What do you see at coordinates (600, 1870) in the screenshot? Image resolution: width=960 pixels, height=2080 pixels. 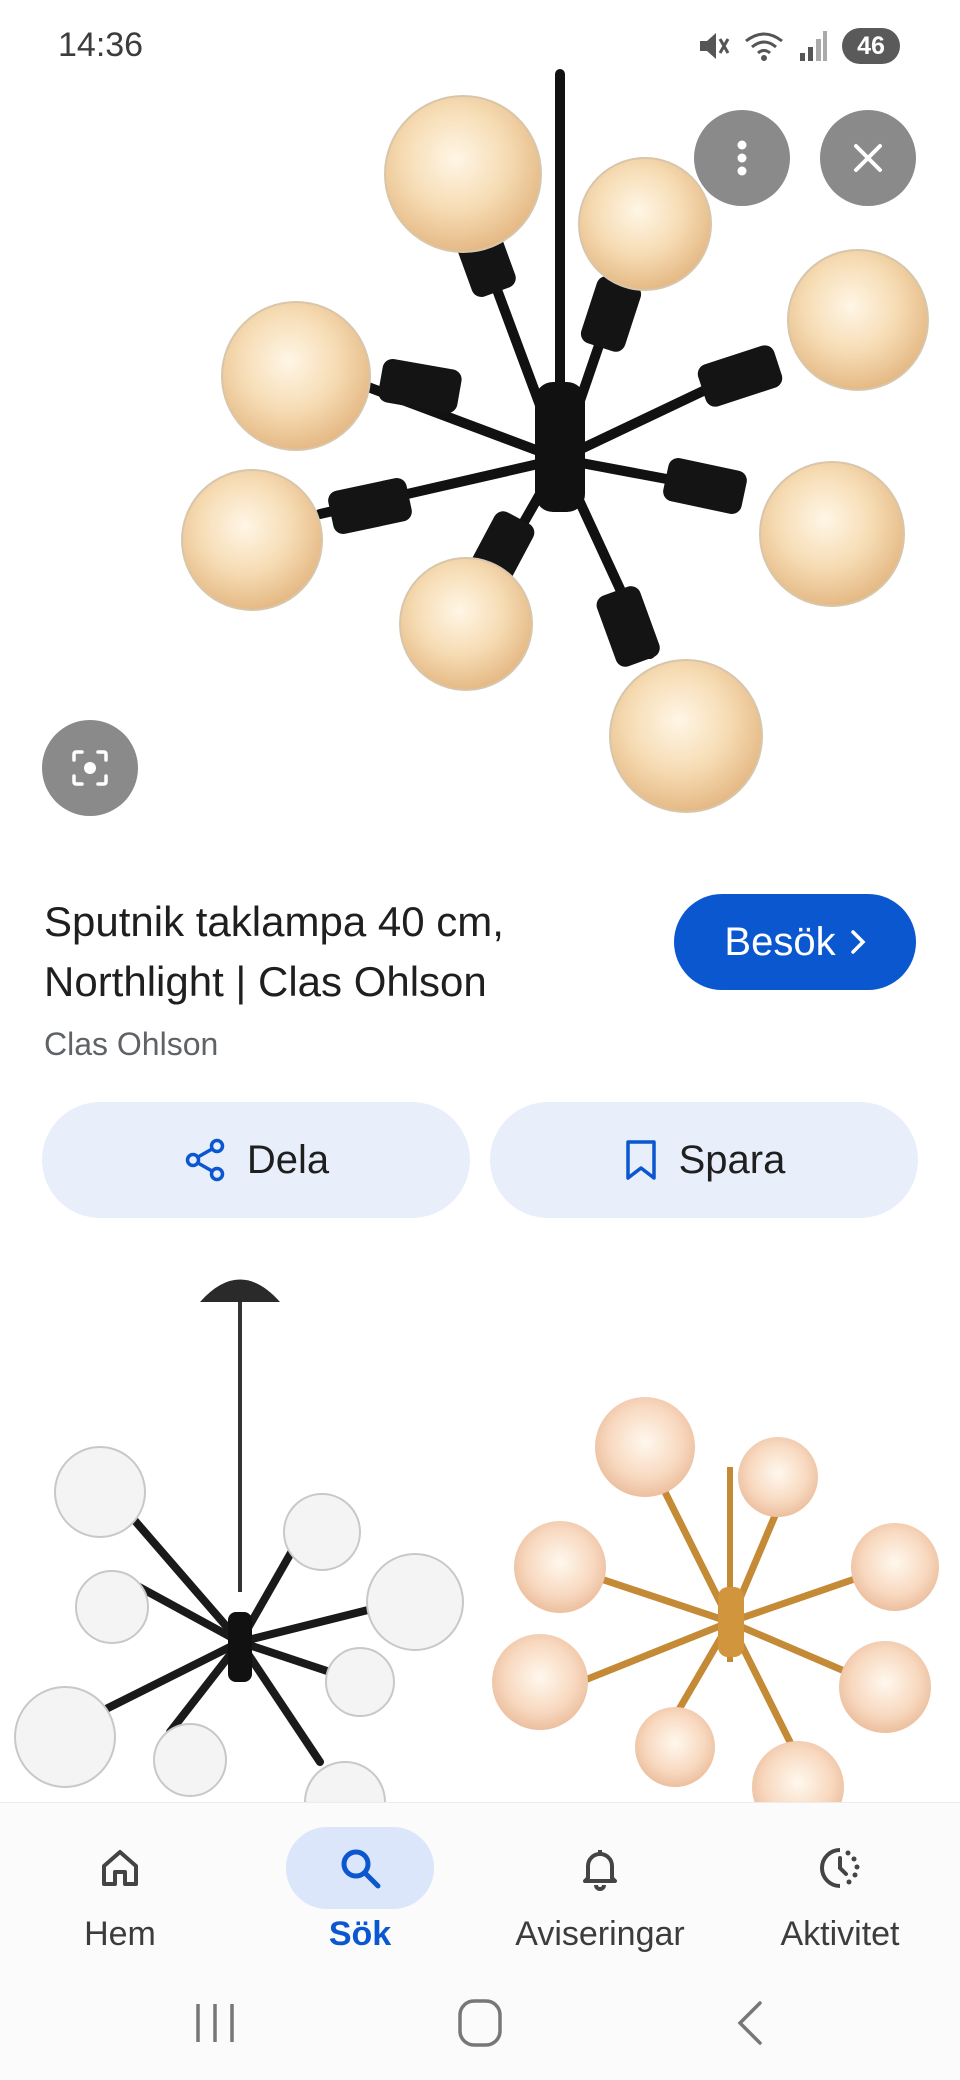 I see `bell-icon` at bounding box center [600, 1870].